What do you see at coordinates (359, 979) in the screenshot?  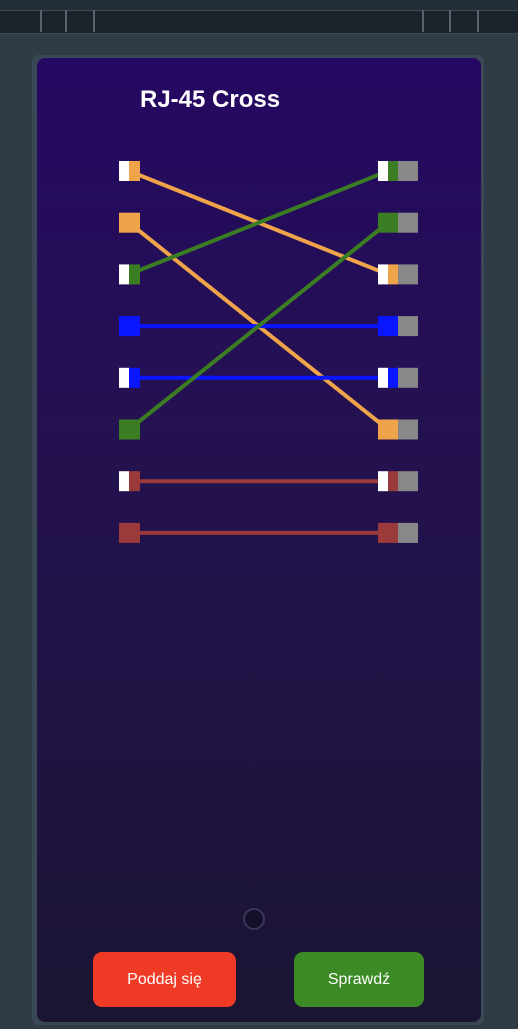 I see `check-button: Sprawdź` at bounding box center [359, 979].